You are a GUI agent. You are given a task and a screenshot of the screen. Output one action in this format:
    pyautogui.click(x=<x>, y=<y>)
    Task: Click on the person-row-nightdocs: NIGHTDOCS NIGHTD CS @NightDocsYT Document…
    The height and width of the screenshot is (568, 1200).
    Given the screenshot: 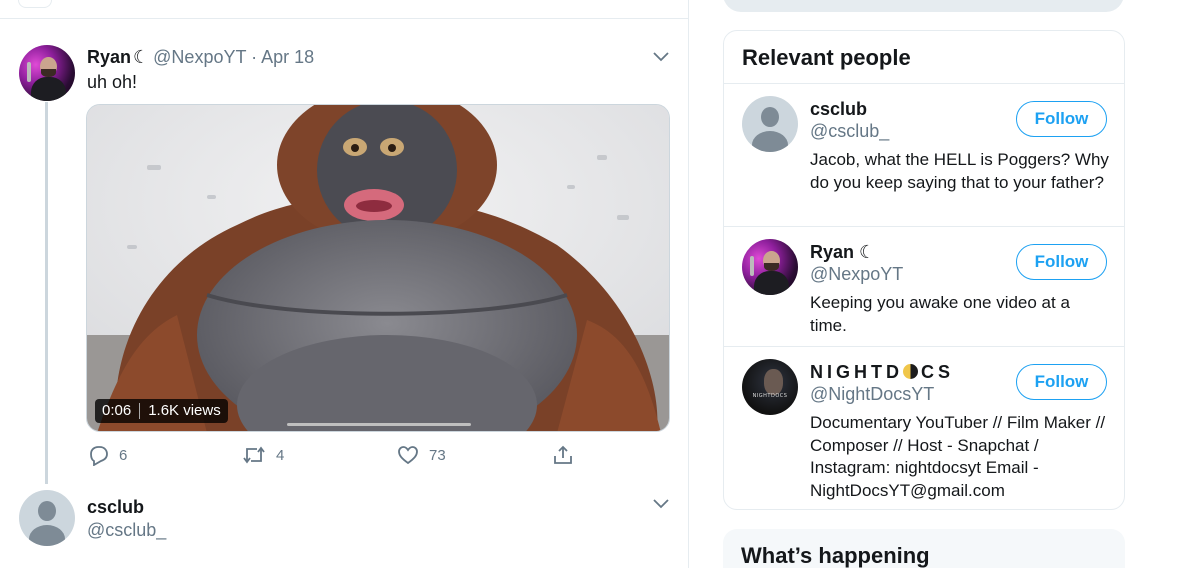 What is the action you would take?
    pyautogui.click(x=924, y=427)
    